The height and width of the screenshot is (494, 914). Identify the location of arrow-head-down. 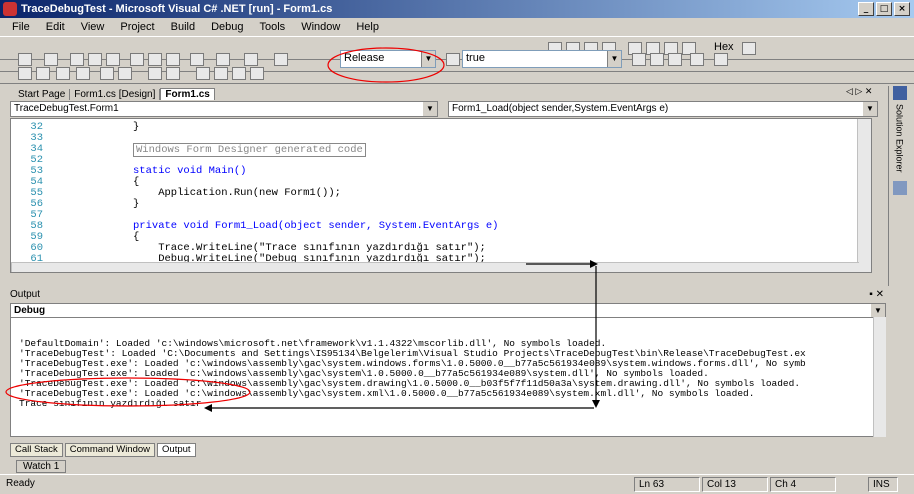
(596, 404).